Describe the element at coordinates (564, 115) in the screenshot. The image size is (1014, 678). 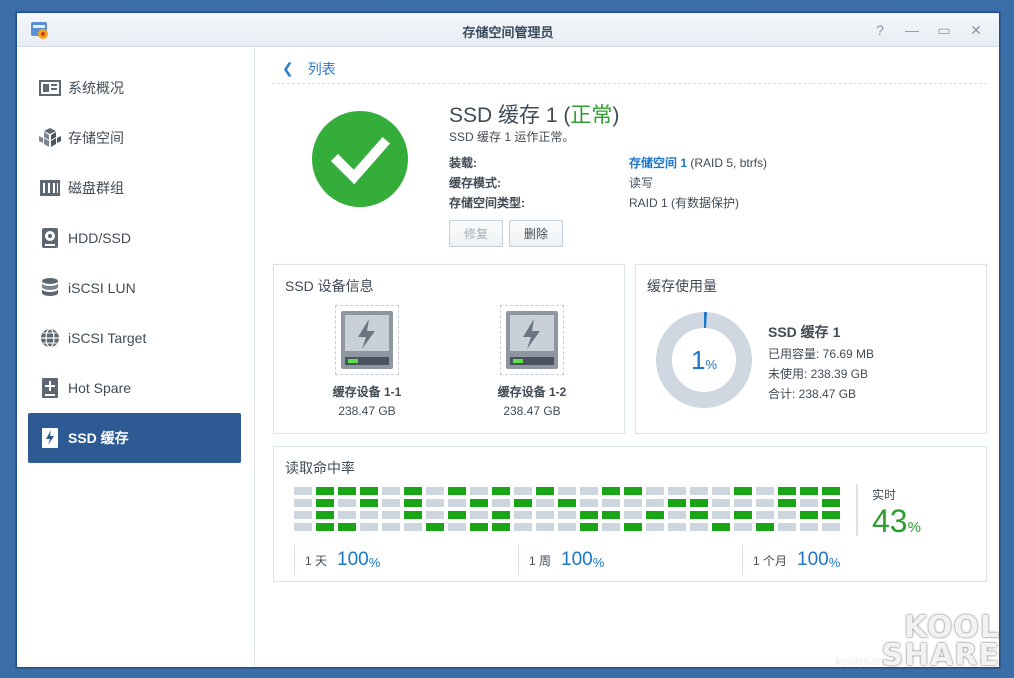
I see `status-open-paren: (` at that location.